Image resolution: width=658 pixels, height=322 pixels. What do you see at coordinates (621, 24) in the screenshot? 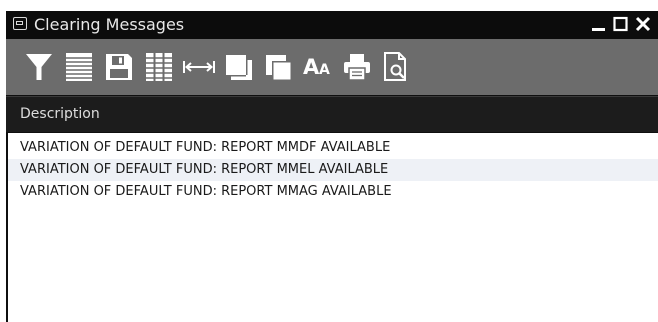
I see `maximize-icon` at bounding box center [621, 24].